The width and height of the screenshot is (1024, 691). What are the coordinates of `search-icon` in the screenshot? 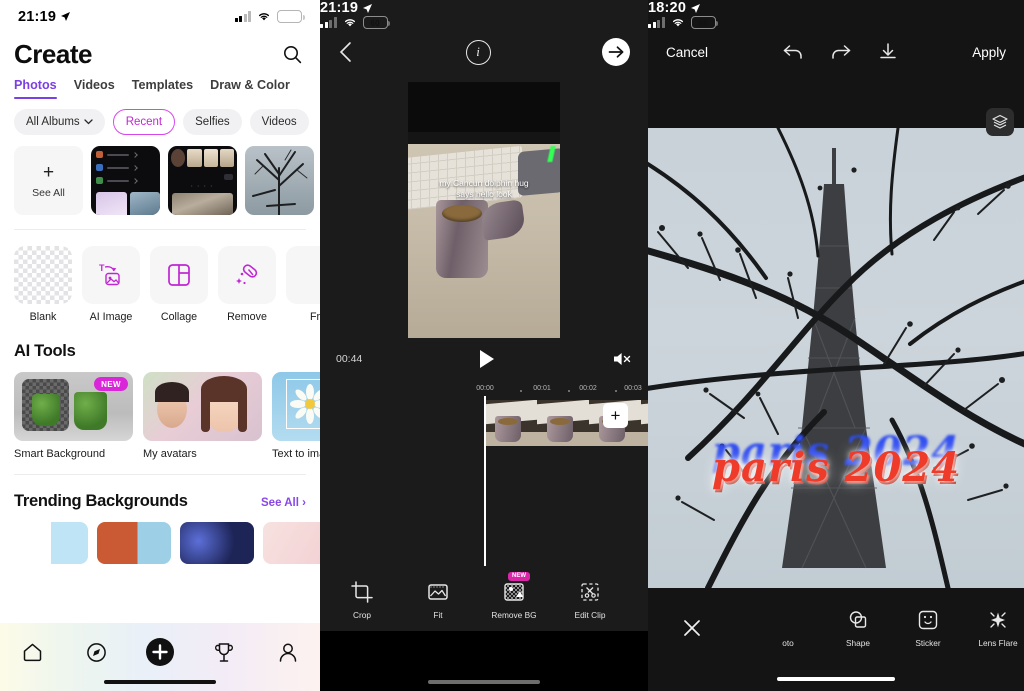 It's located at (292, 55).